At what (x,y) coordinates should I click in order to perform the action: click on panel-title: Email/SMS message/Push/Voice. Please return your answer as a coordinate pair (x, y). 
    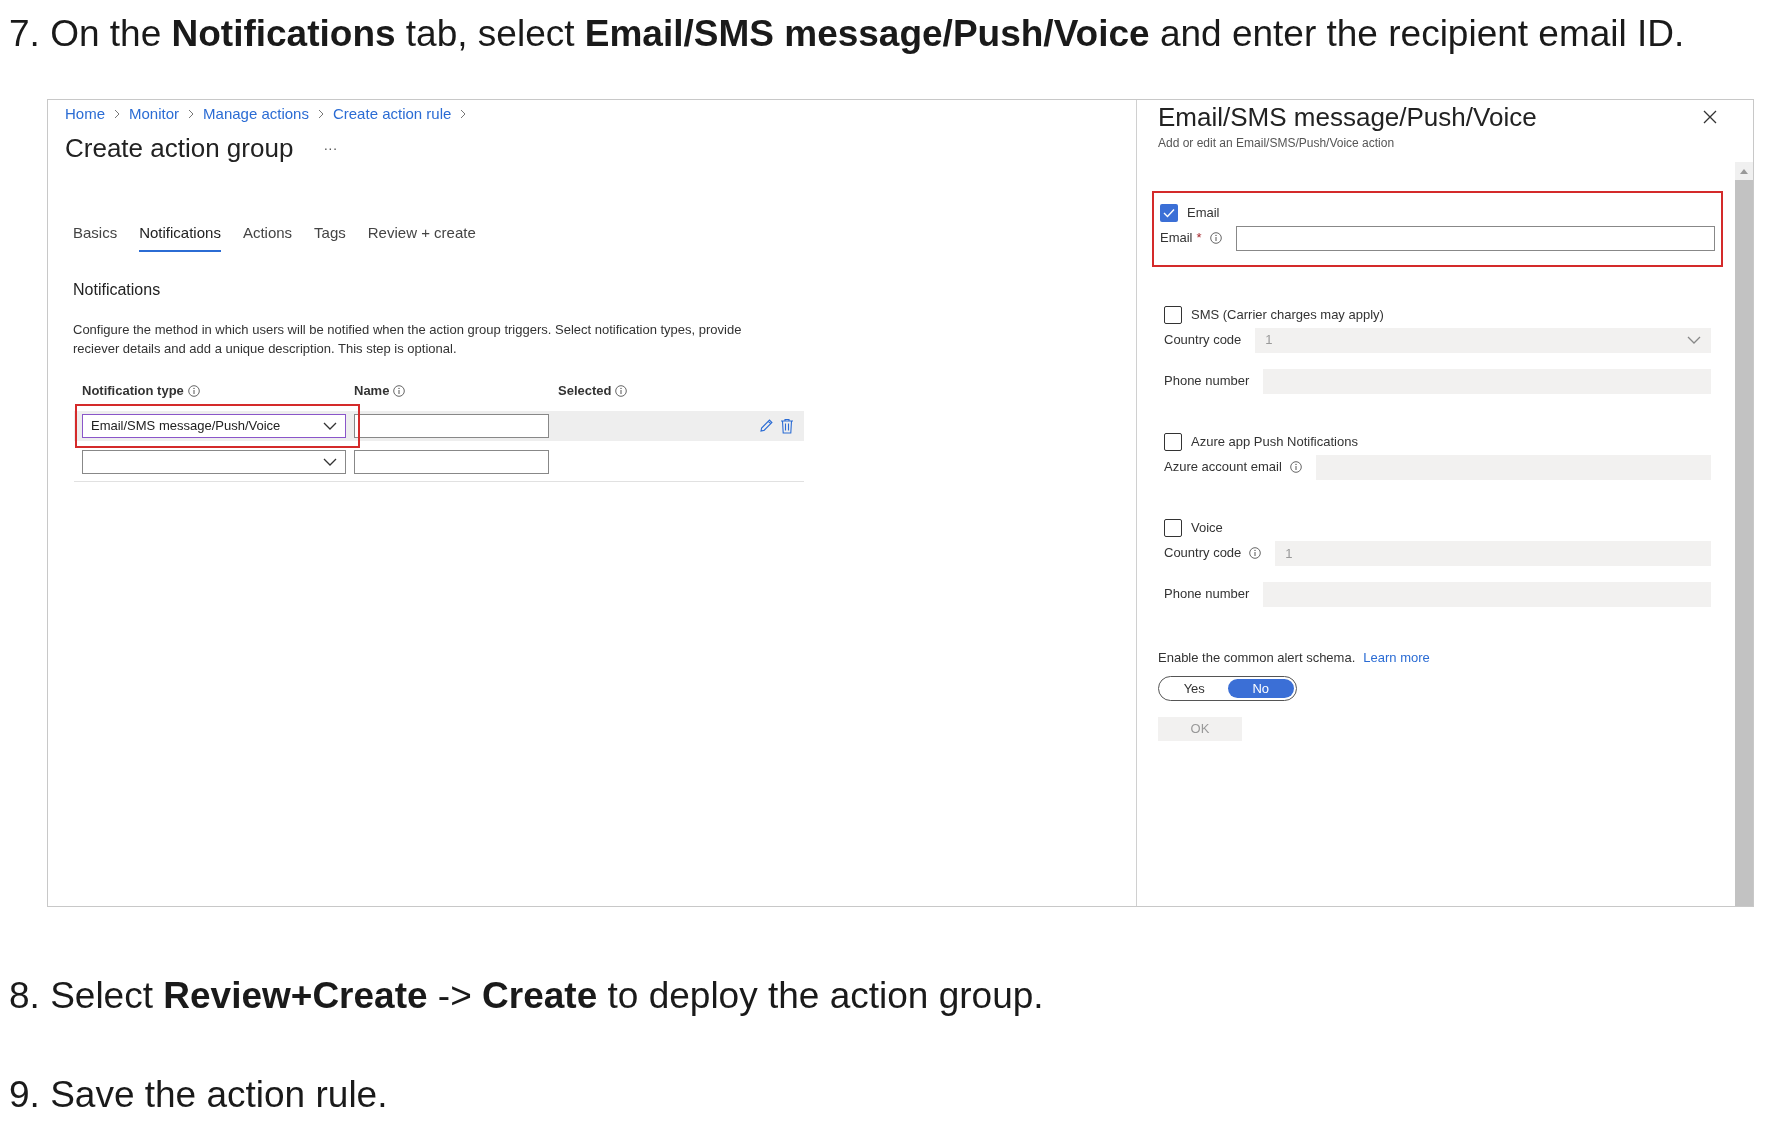
    Looking at the image, I should click on (1347, 117).